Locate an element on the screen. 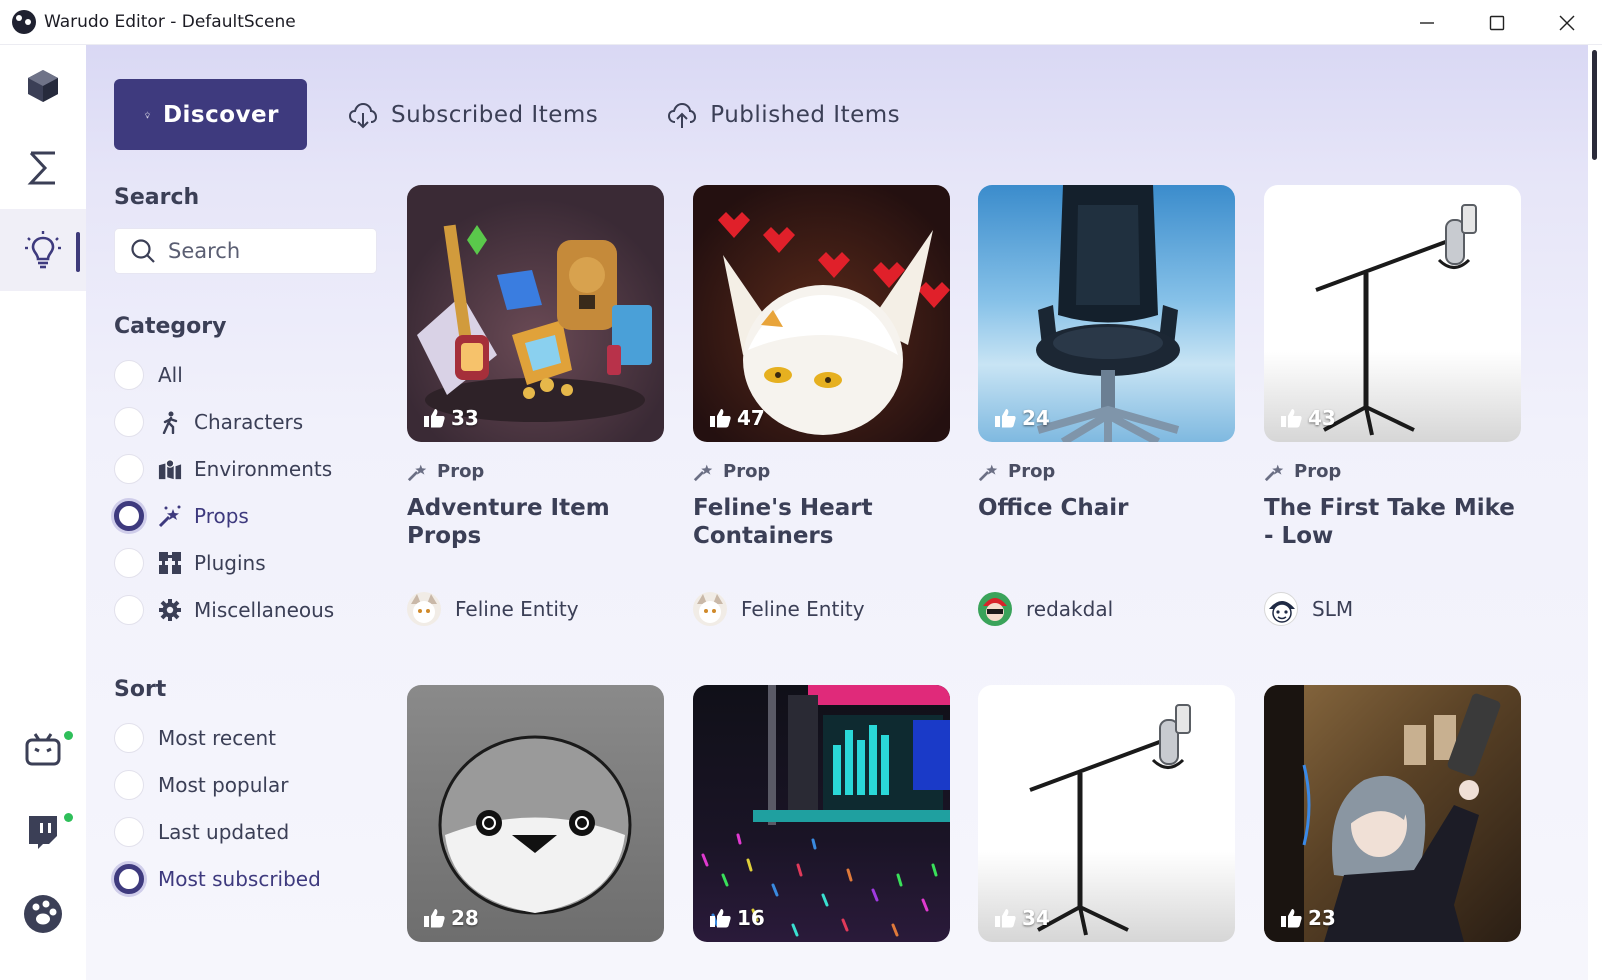 Image resolution: width=1602 pixels, height=980 pixels. like-count: 34 is located at coordinates (1022, 918).